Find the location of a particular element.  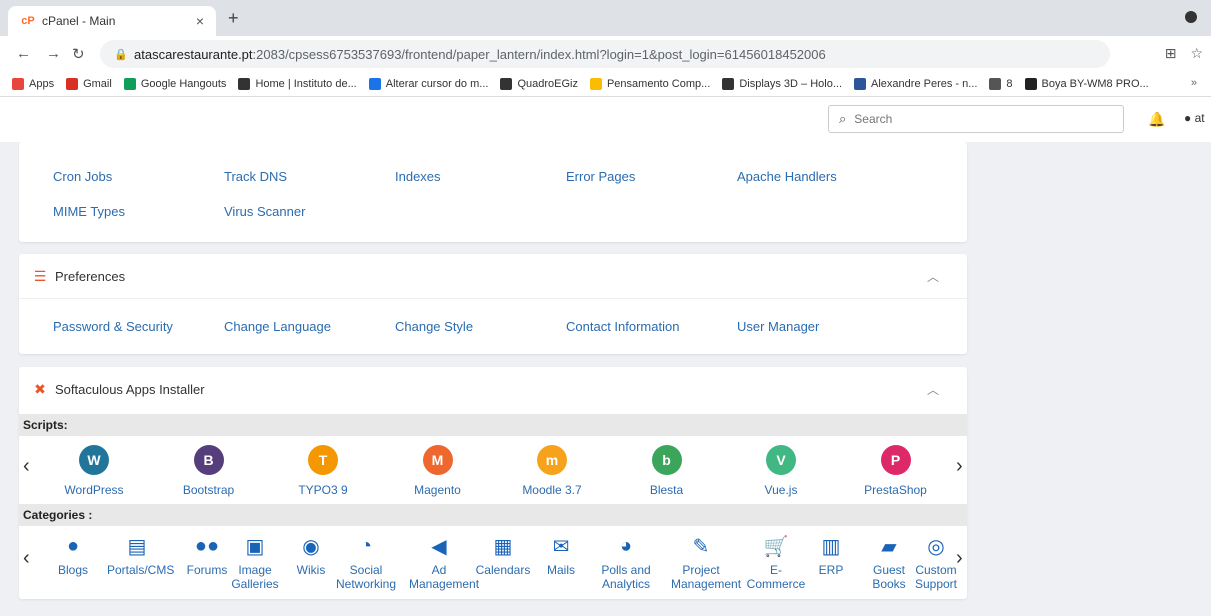

script-item: P PrestaShop is located at coordinates (896, 471).